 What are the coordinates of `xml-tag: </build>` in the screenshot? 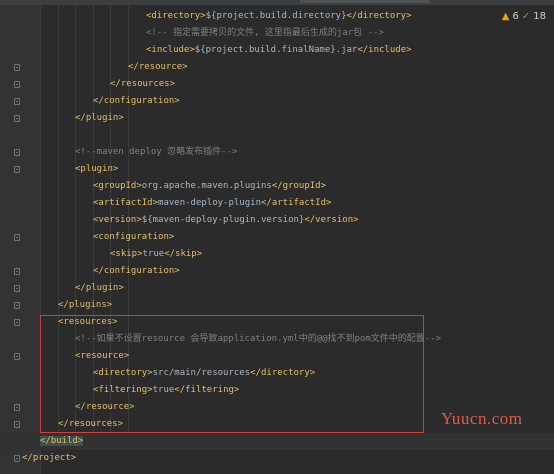 It's located at (62, 441).